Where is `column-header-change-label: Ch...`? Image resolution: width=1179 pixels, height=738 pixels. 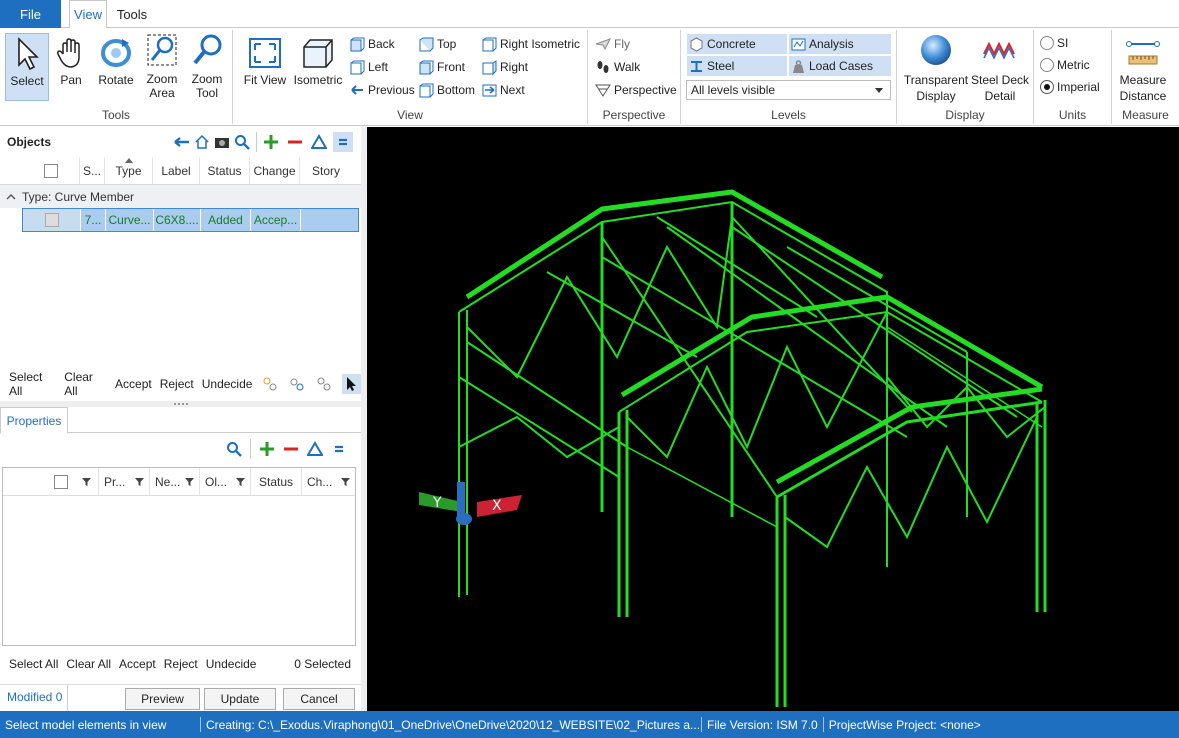
column-header-change-label: Ch... is located at coordinates (320, 481).